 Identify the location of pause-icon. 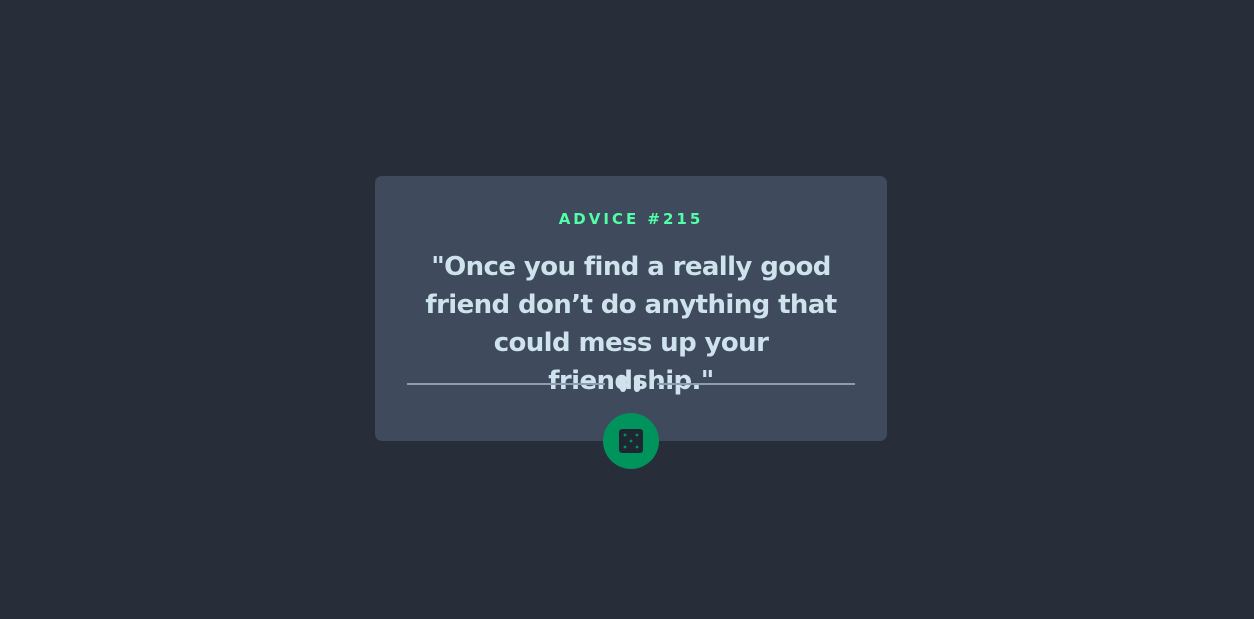
(631, 384).